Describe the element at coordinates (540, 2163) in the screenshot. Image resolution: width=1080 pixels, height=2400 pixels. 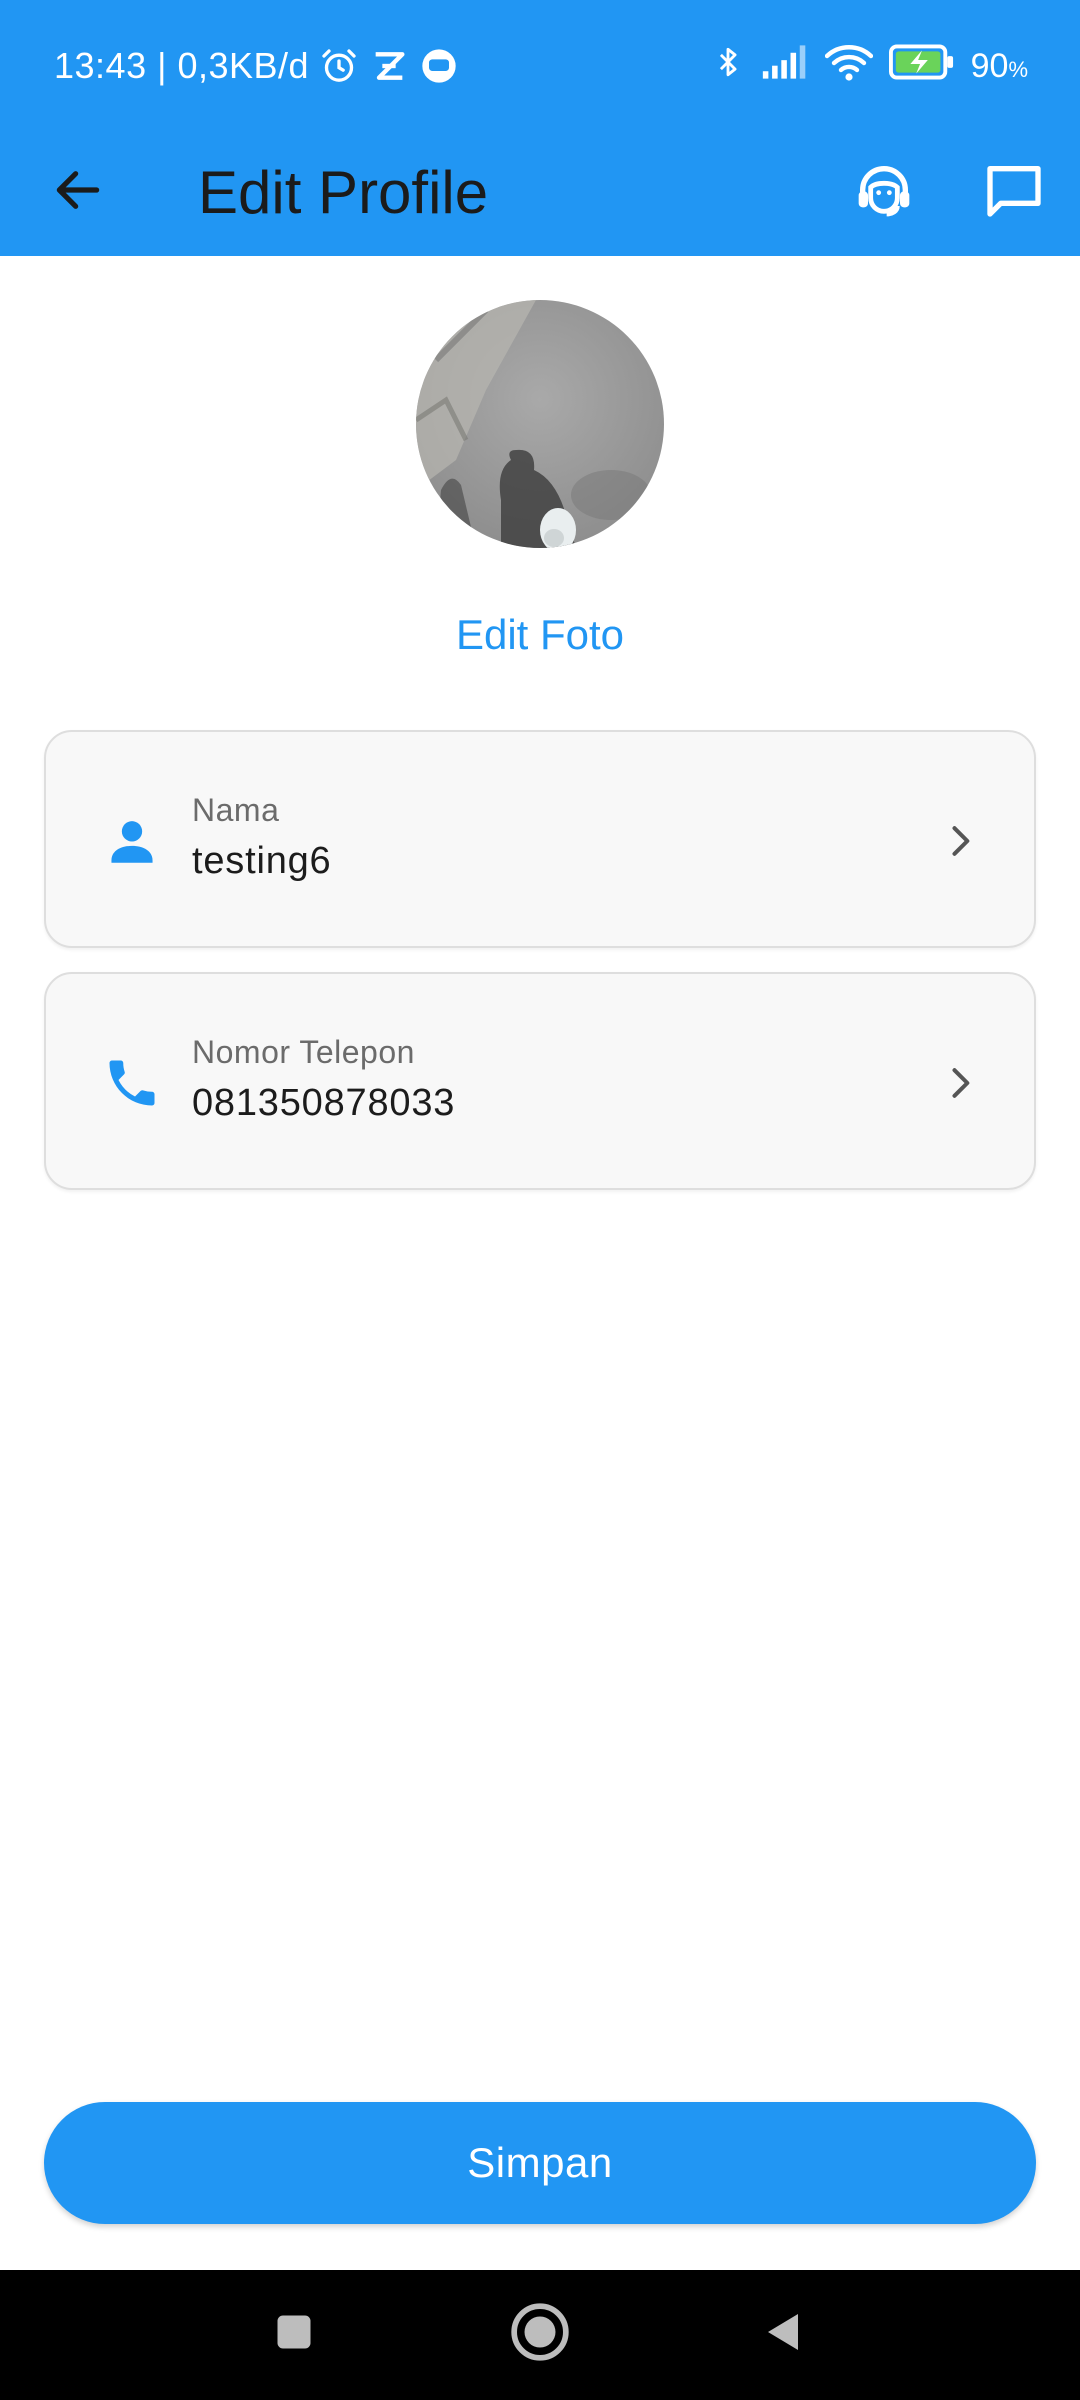
I see `save-button: Simpan` at that location.